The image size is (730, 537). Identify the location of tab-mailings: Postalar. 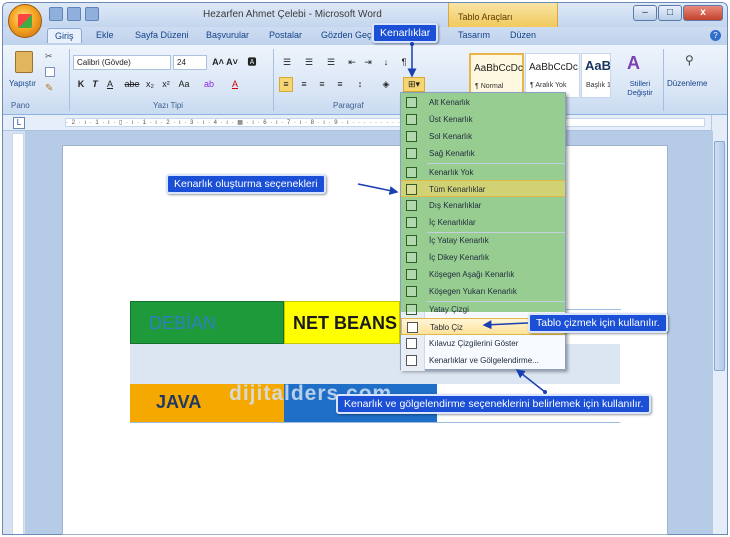
(285, 35).